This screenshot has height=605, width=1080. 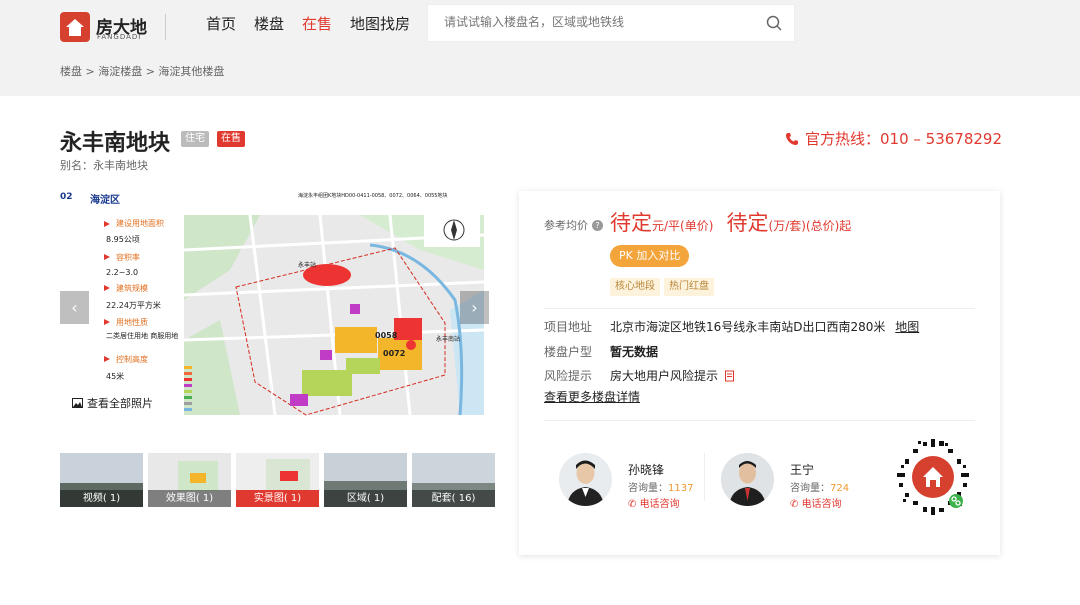 I want to click on nav-on-sale: 在售, so click(x=317, y=23).